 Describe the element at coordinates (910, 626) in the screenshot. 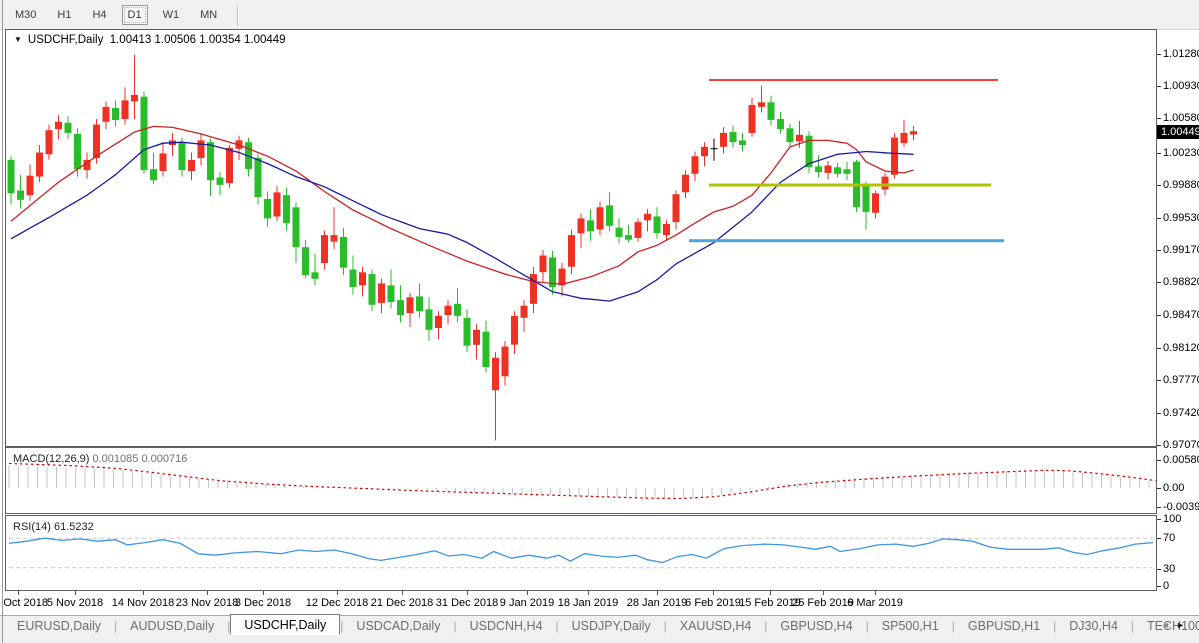

I see `symbol-tab-sp500-h1: SP500,H1` at that location.